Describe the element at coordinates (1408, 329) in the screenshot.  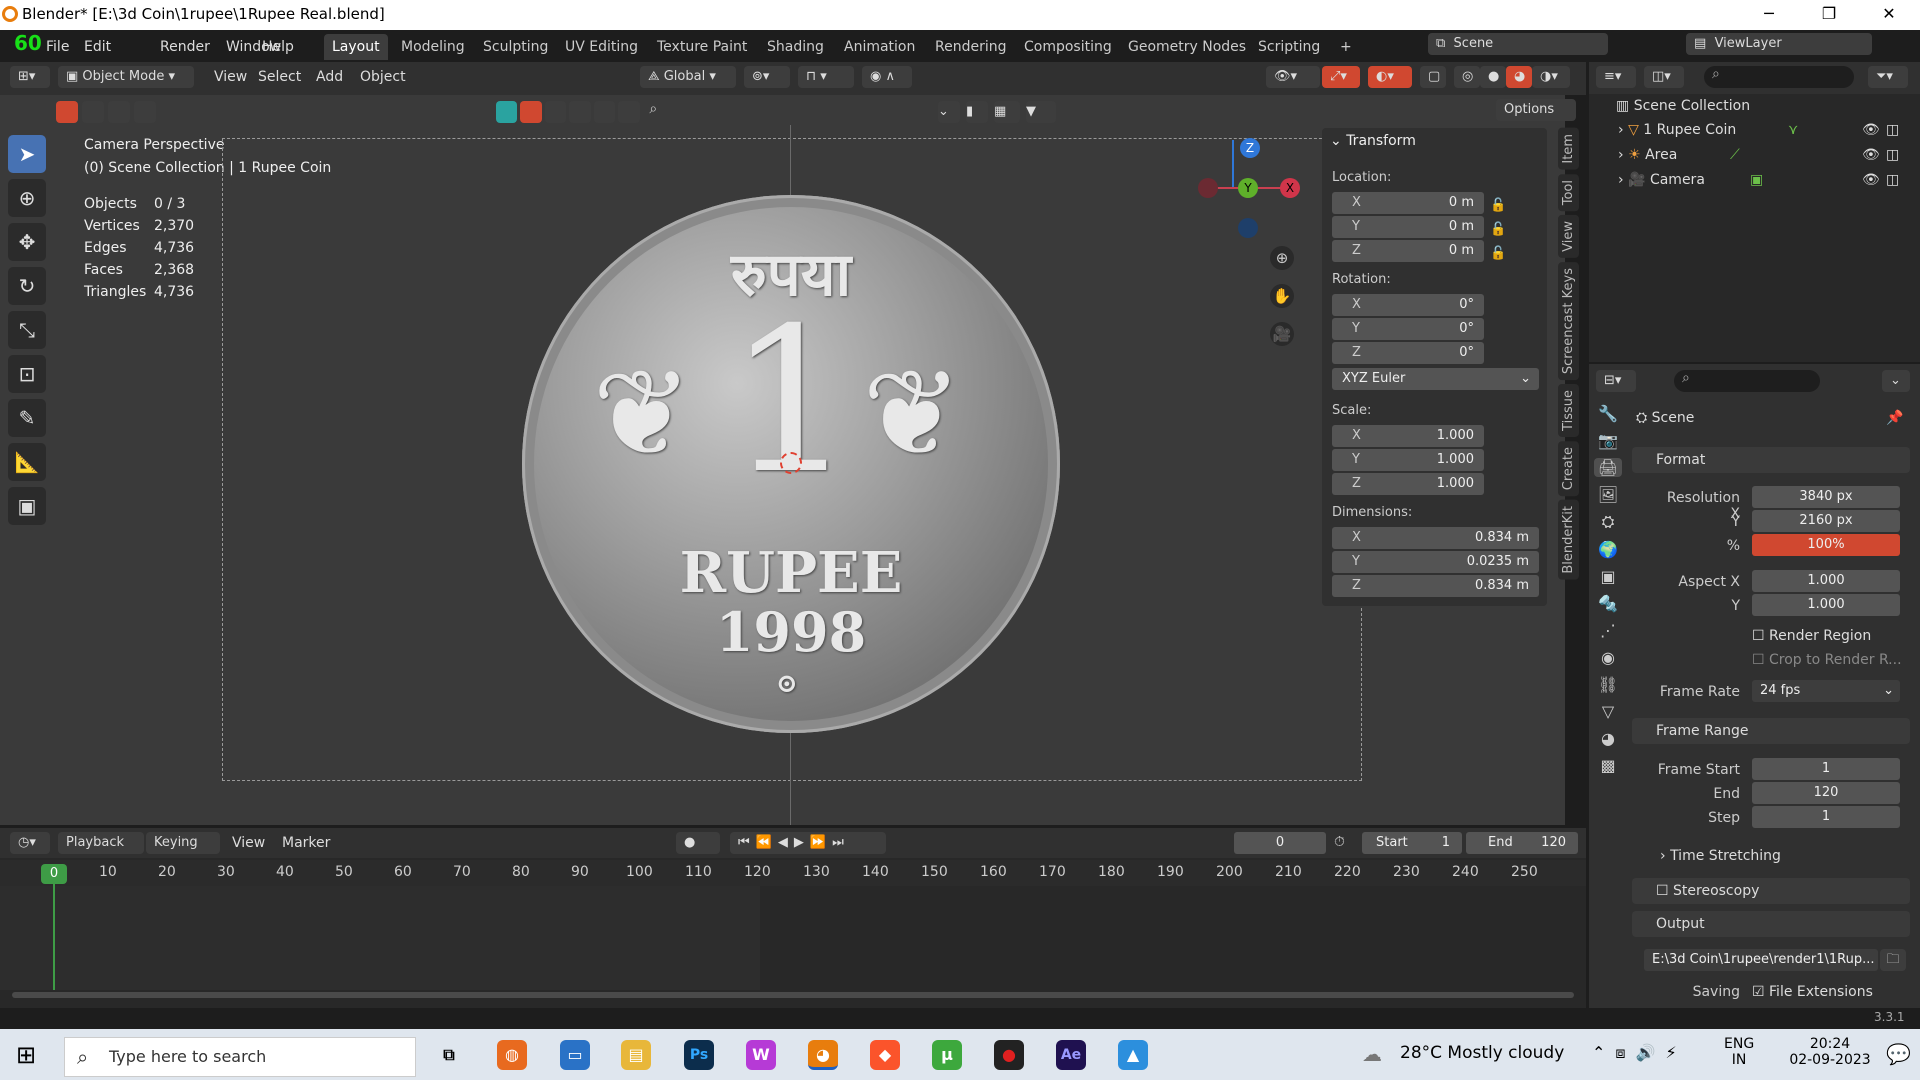
I see `rotation-y-field: Y 0°` at that location.